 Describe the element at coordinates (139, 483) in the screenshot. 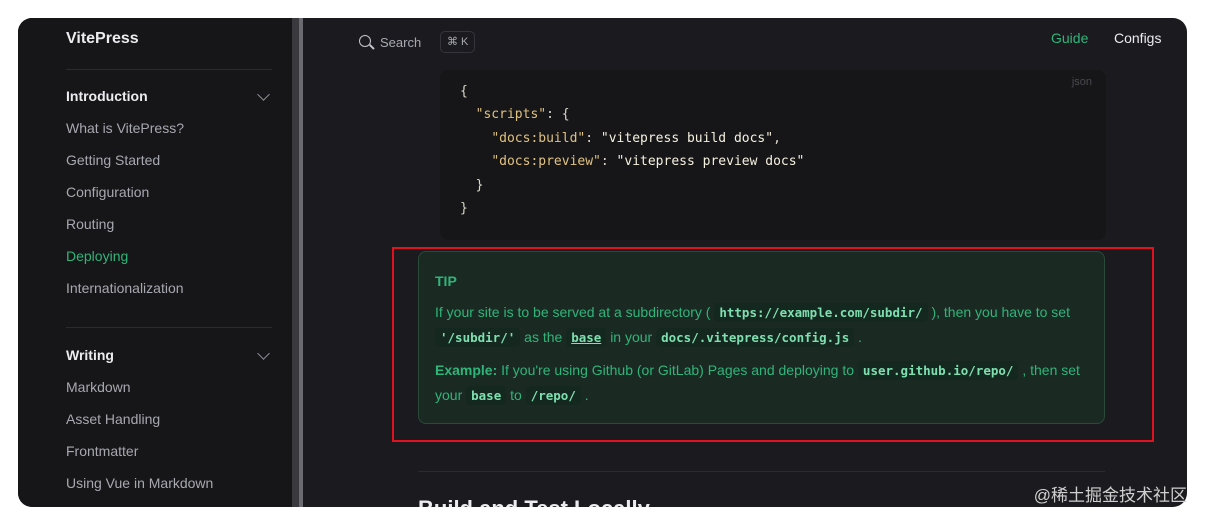

I see `sidebar-item-using-vue-in-markdown: Using Vue in Markdown` at that location.